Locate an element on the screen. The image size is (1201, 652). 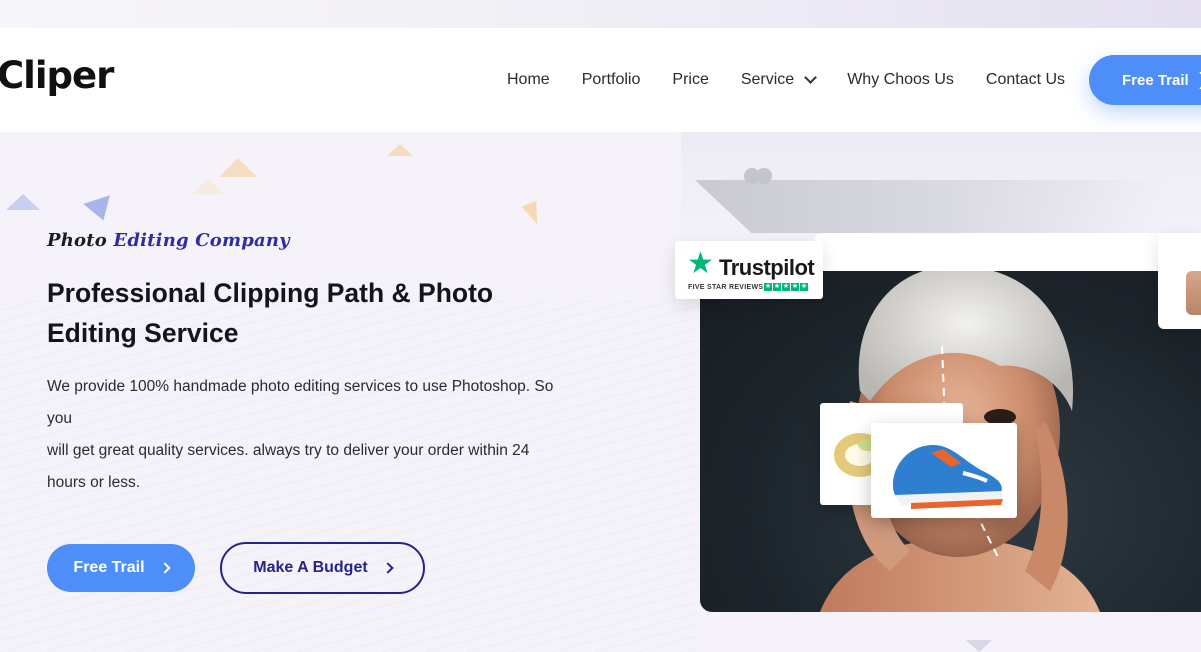
hero-free-trial-button: Free Trail is located at coordinates (121, 568).